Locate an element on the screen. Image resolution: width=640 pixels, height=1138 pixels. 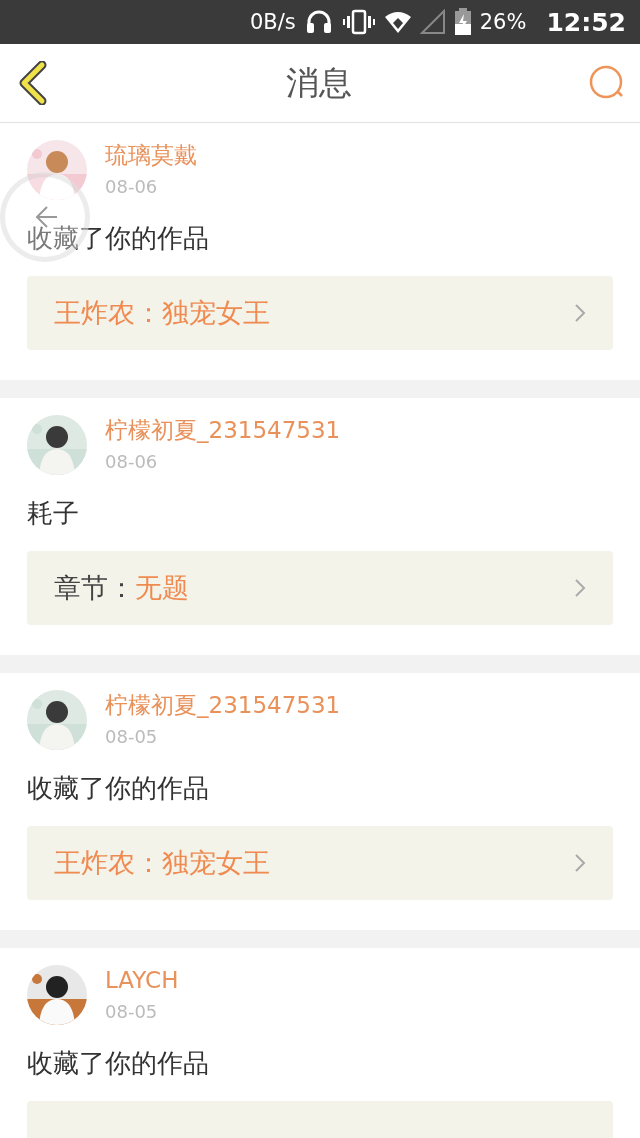
work-link: 章节：无题 is located at coordinates (320, 588).